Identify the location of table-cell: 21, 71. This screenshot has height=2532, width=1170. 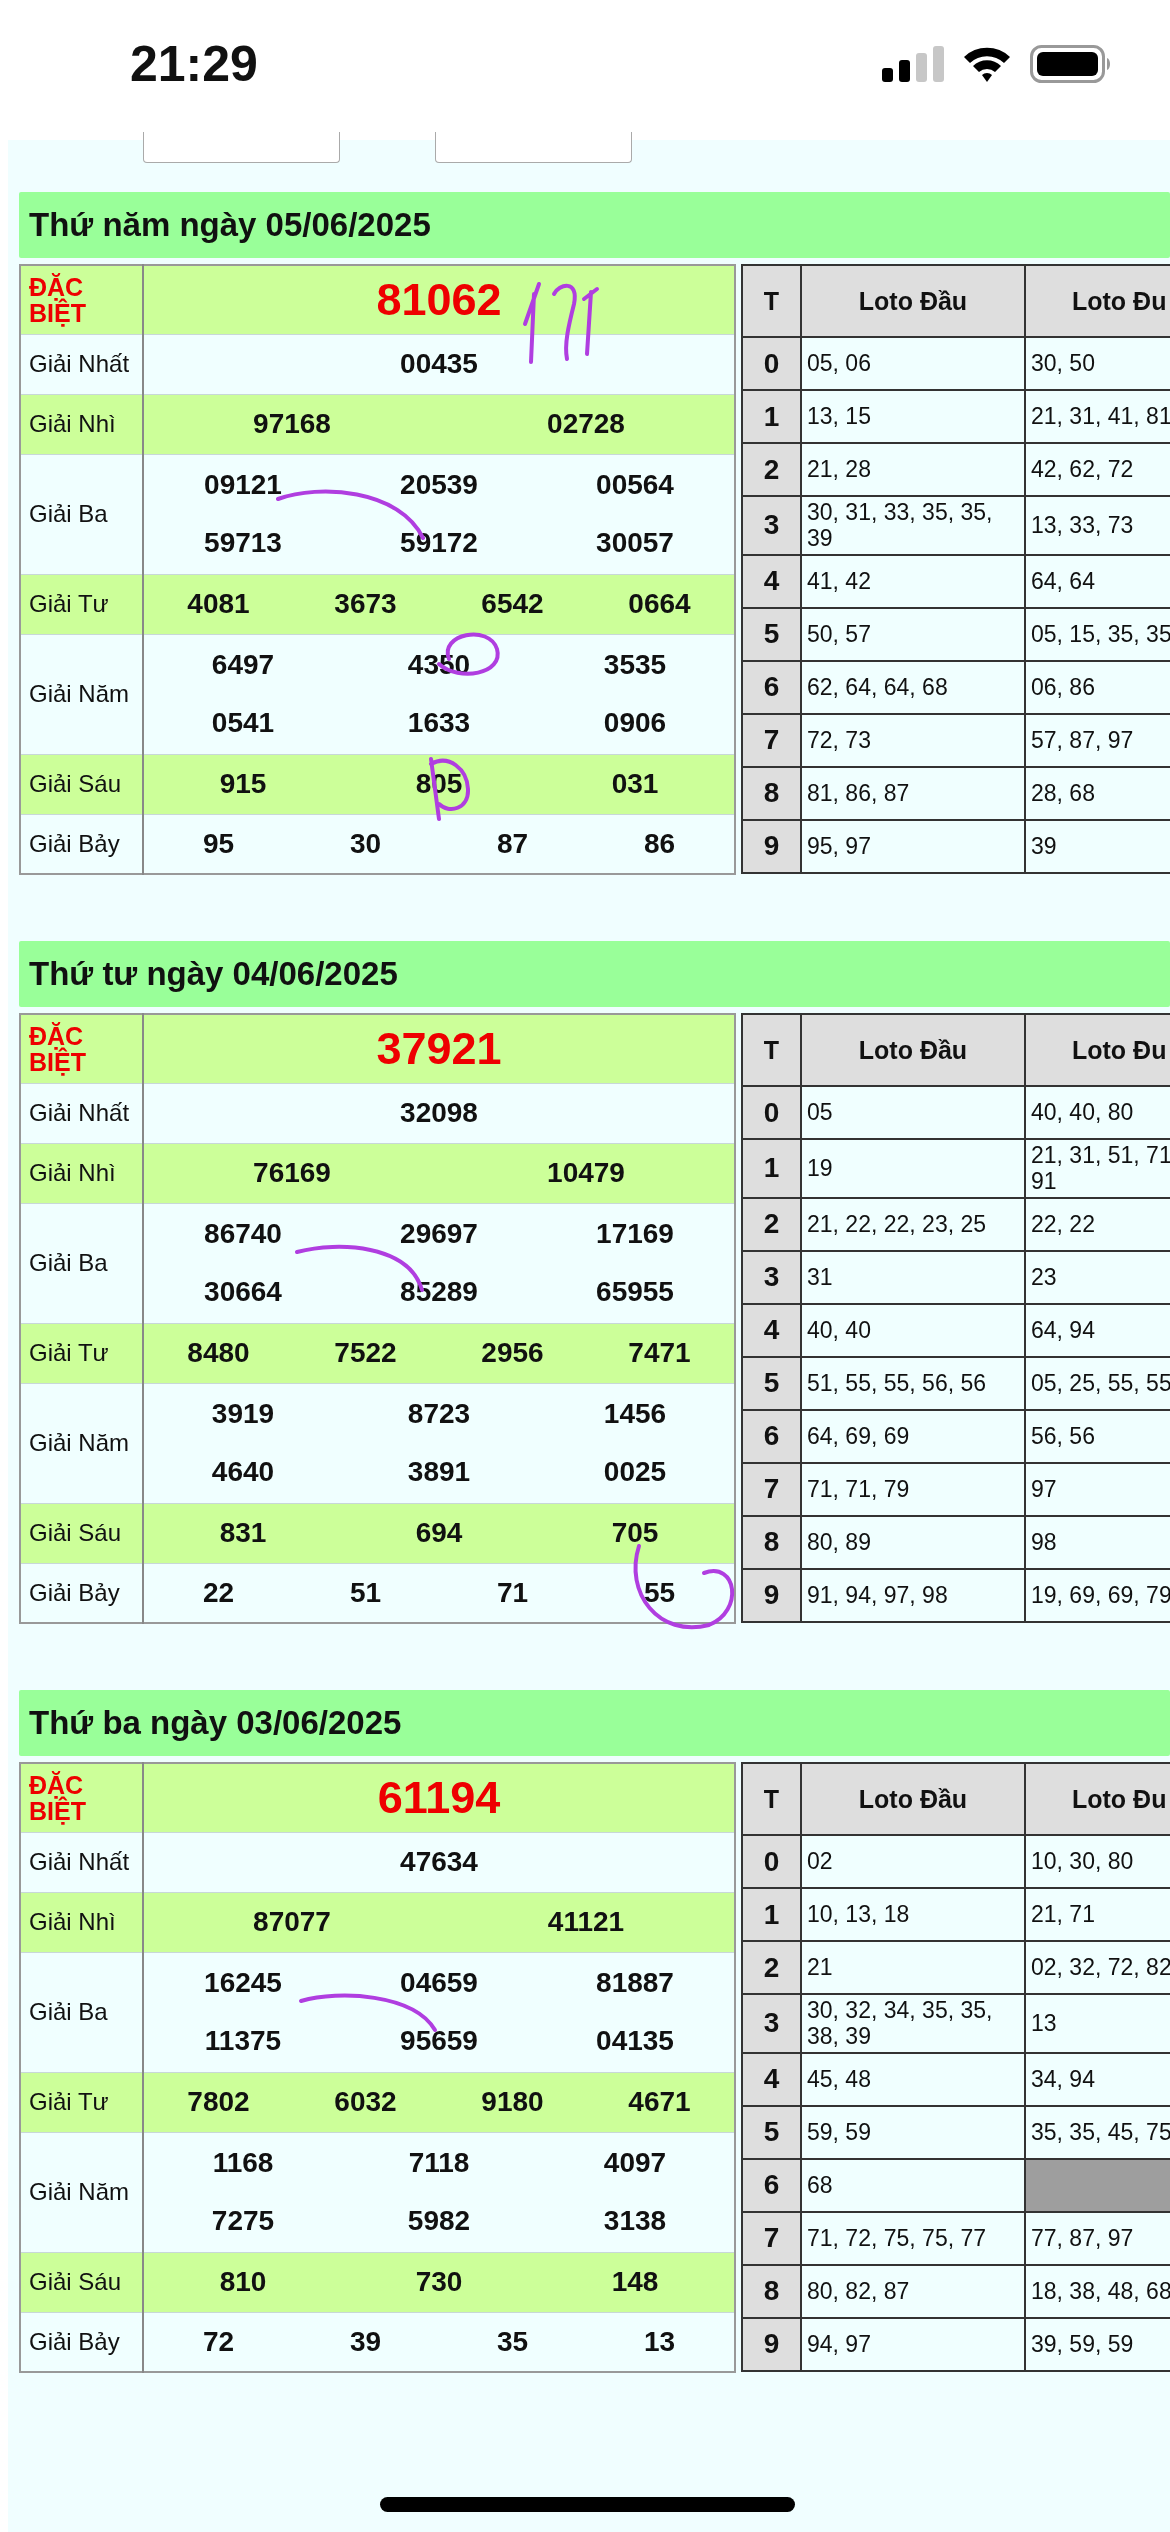
(1097, 1914).